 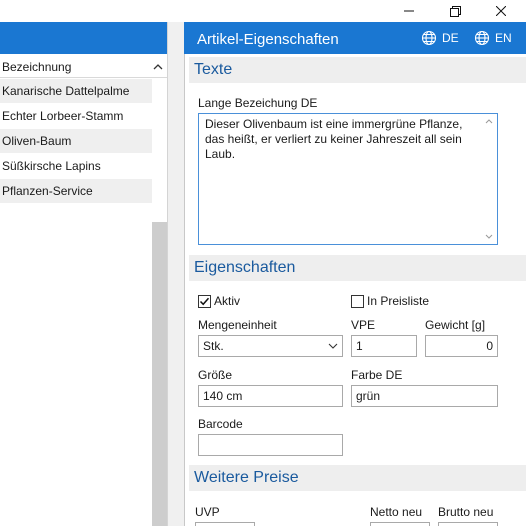 I want to click on list-item: Oliven-Baum, so click(x=76, y=141).